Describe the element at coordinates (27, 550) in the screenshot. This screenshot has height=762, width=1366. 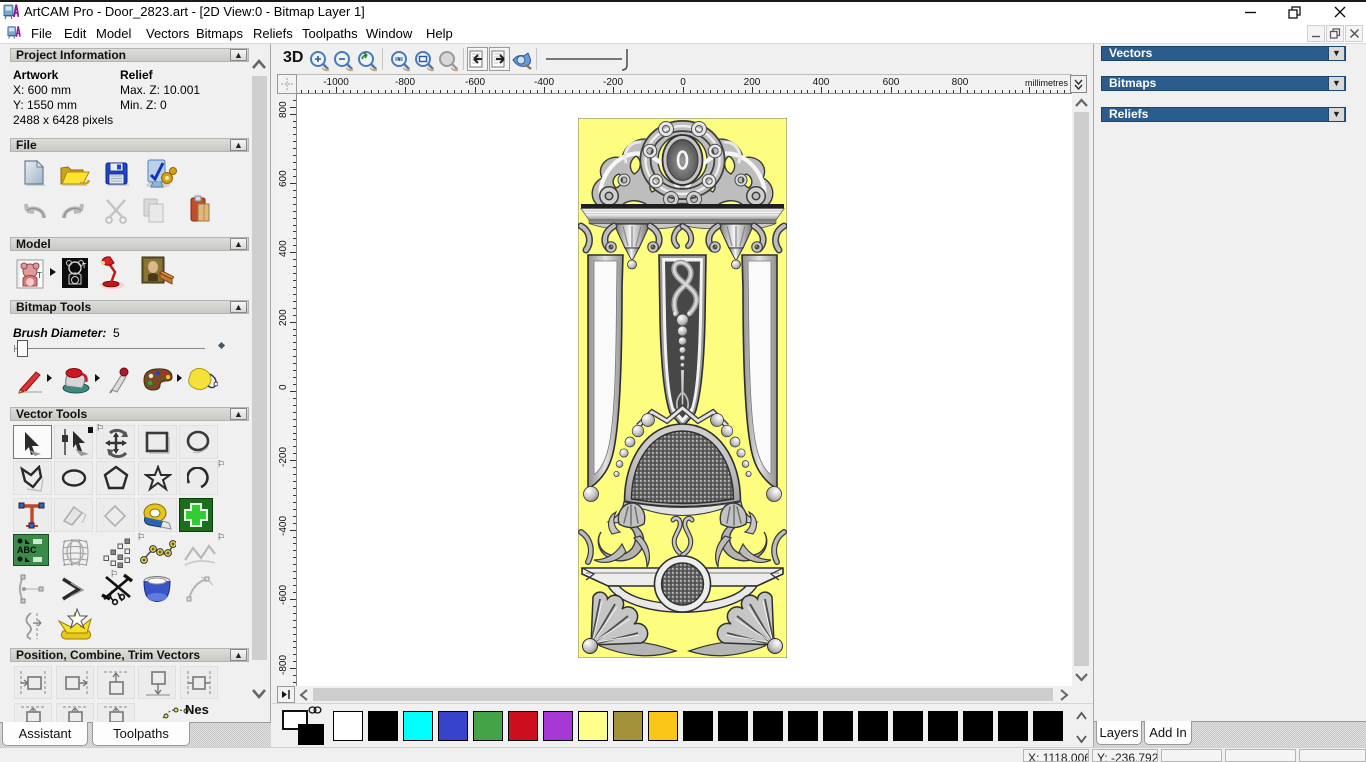
I see `svg-text: ABC` at that location.